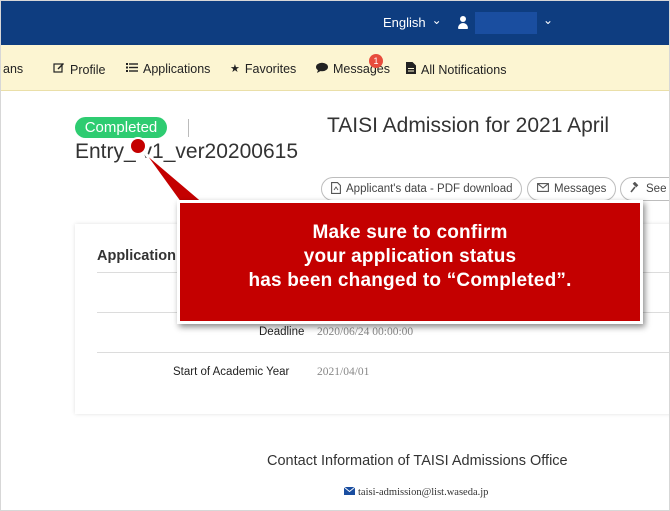 The width and height of the screenshot is (670, 511). I want to click on callout-anchor-dot, so click(138, 146).